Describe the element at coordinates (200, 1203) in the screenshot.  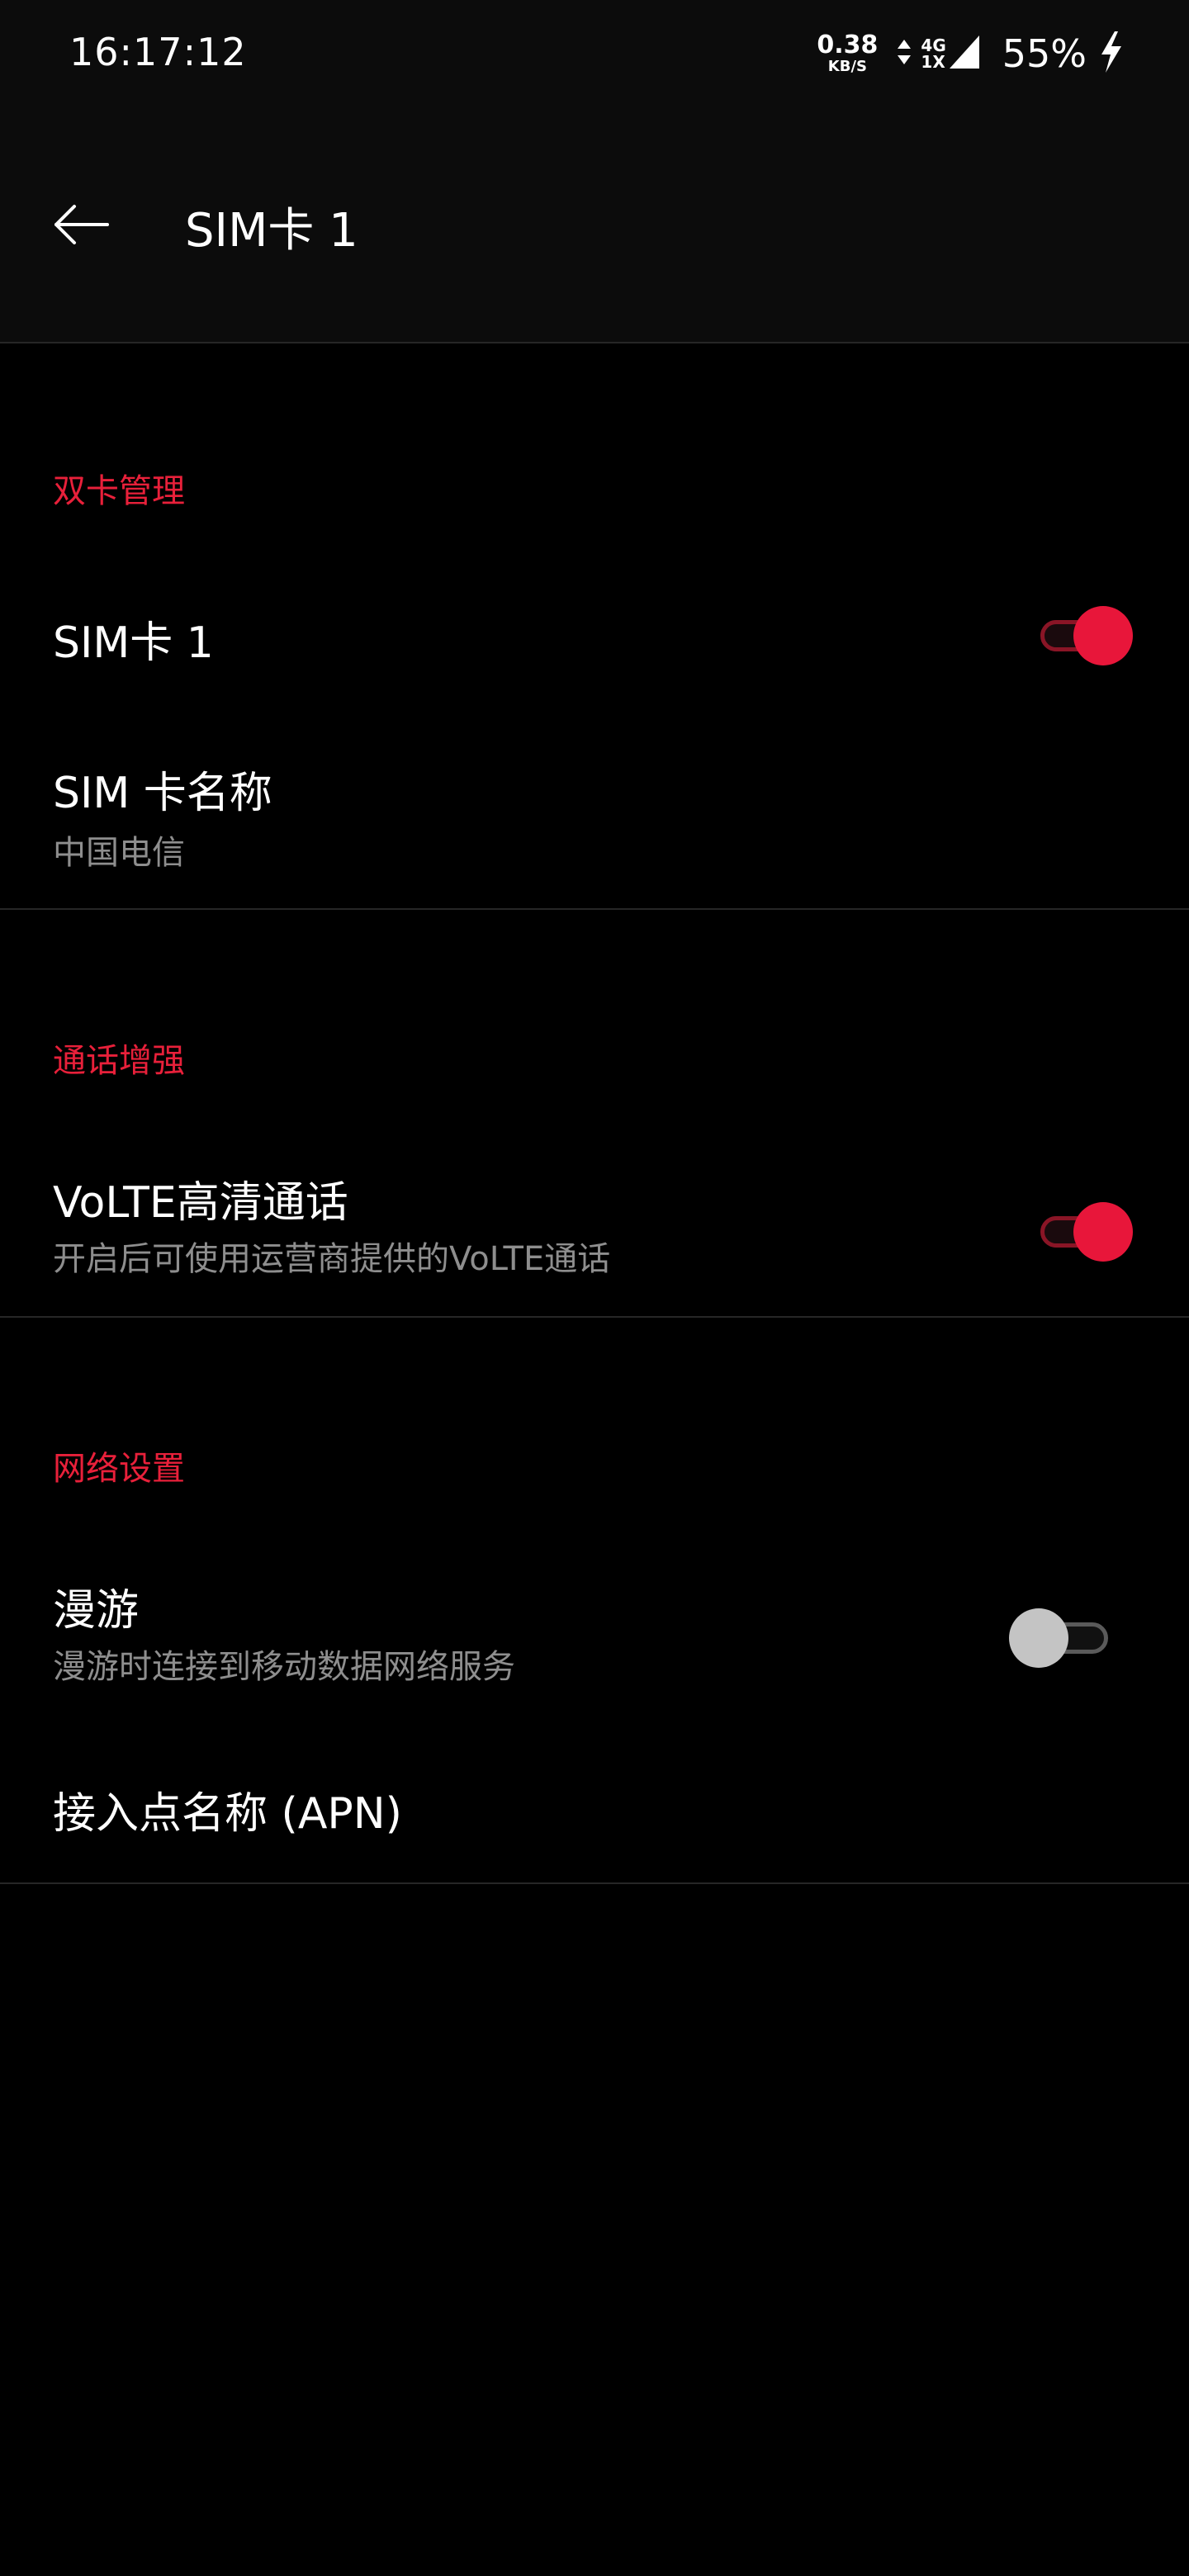
I see `volte-label: VoLTE高清通话` at that location.